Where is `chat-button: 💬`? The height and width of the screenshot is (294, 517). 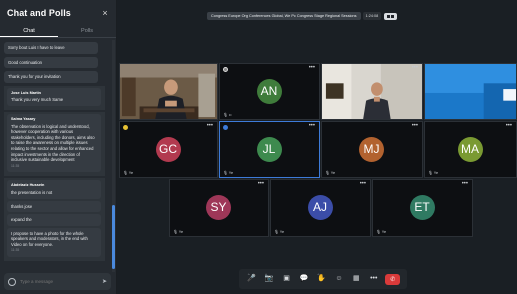
chat-button: 💬 is located at coordinates (304, 279).